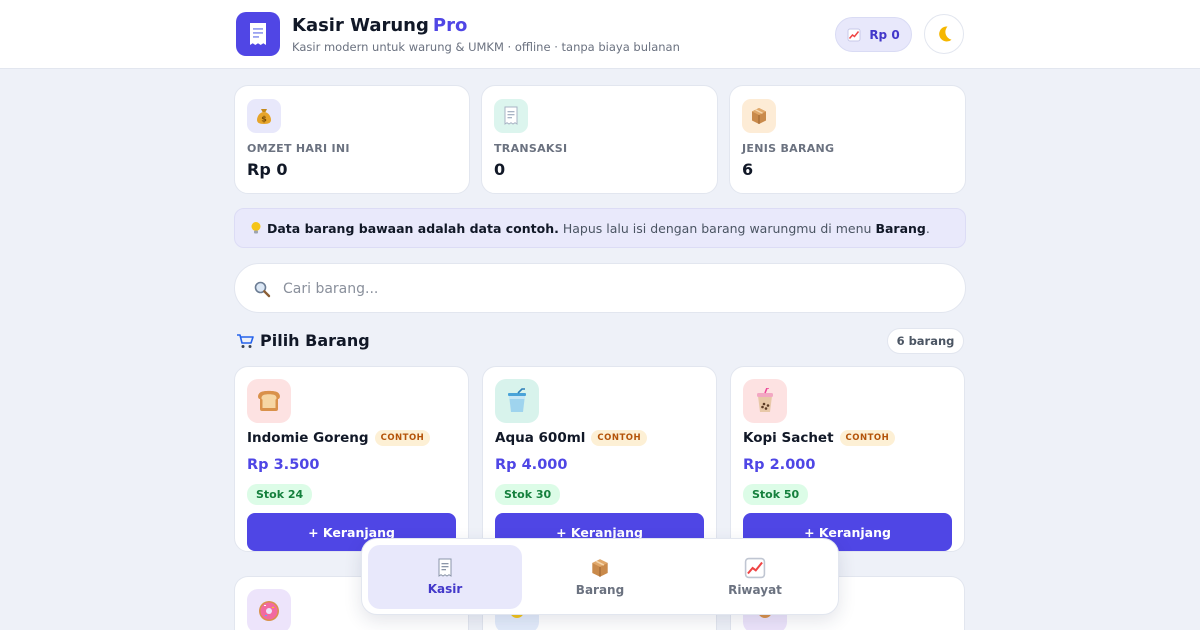 This screenshot has height=630, width=1200. Describe the element at coordinates (925, 341) in the screenshot. I see `product-count-badge: 6 barang` at that location.